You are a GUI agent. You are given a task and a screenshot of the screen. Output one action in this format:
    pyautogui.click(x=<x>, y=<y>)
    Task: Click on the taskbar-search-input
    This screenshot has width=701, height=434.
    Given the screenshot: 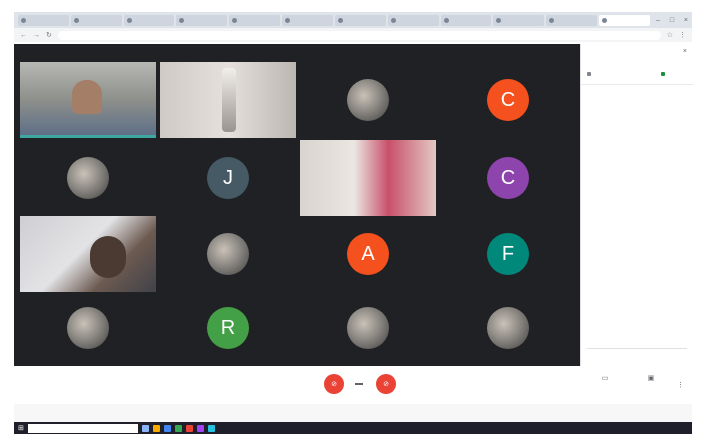 What is the action you would take?
    pyautogui.click(x=82, y=428)
    